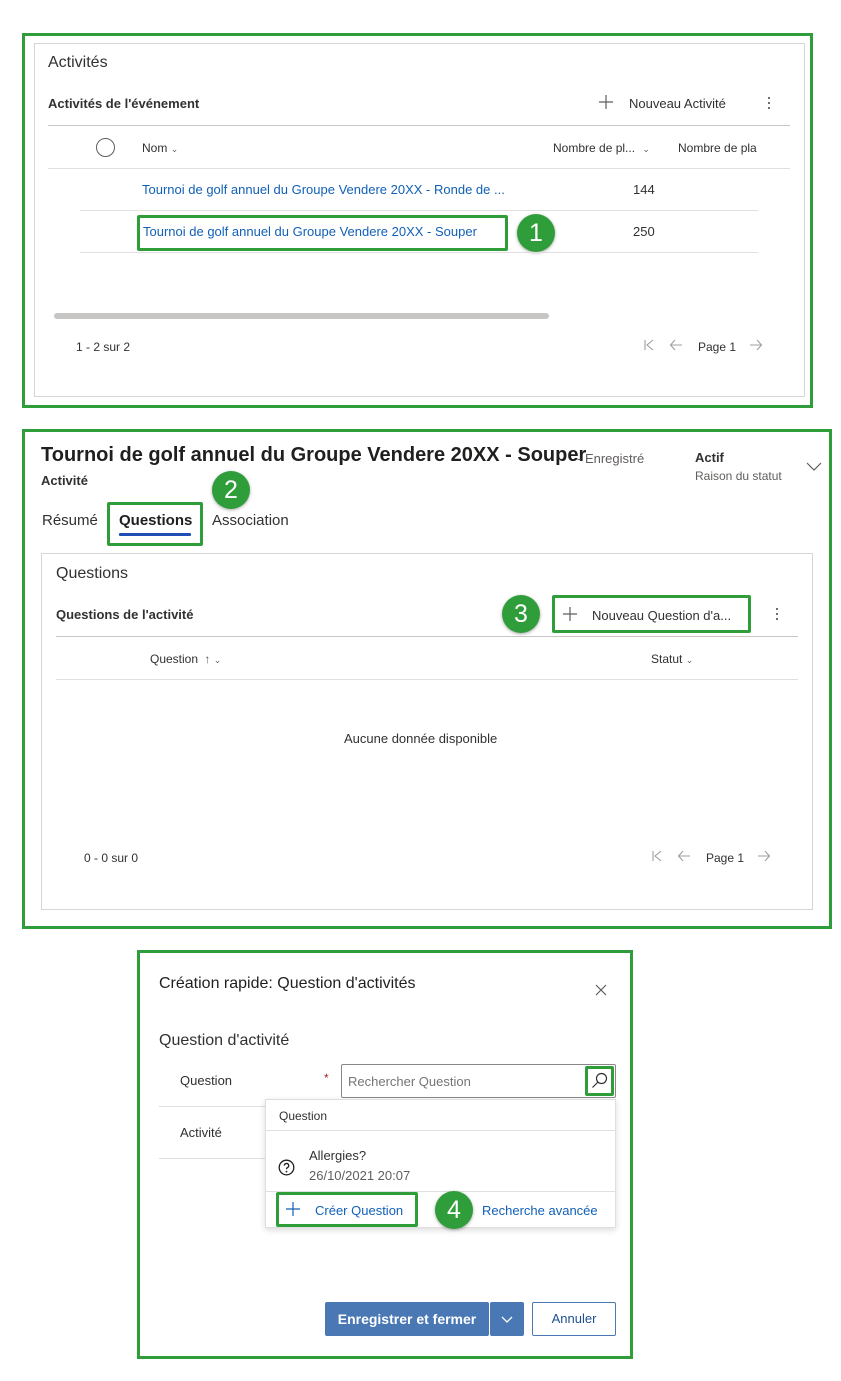  What do you see at coordinates (250, 520) in the screenshot?
I see `tab-association: Association` at bounding box center [250, 520].